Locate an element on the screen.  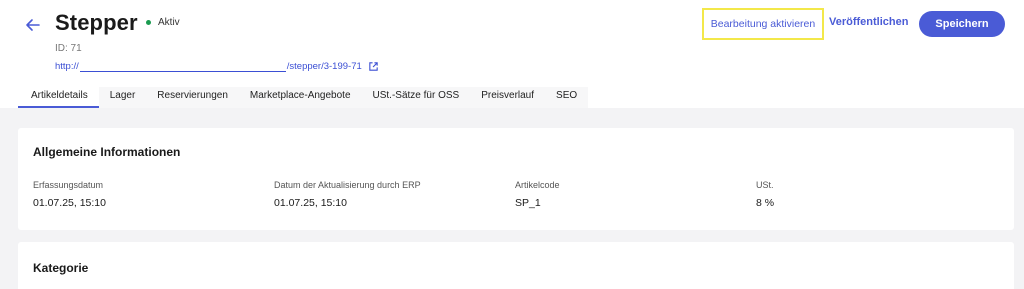
page-title: Stepper is located at coordinates (96, 22).